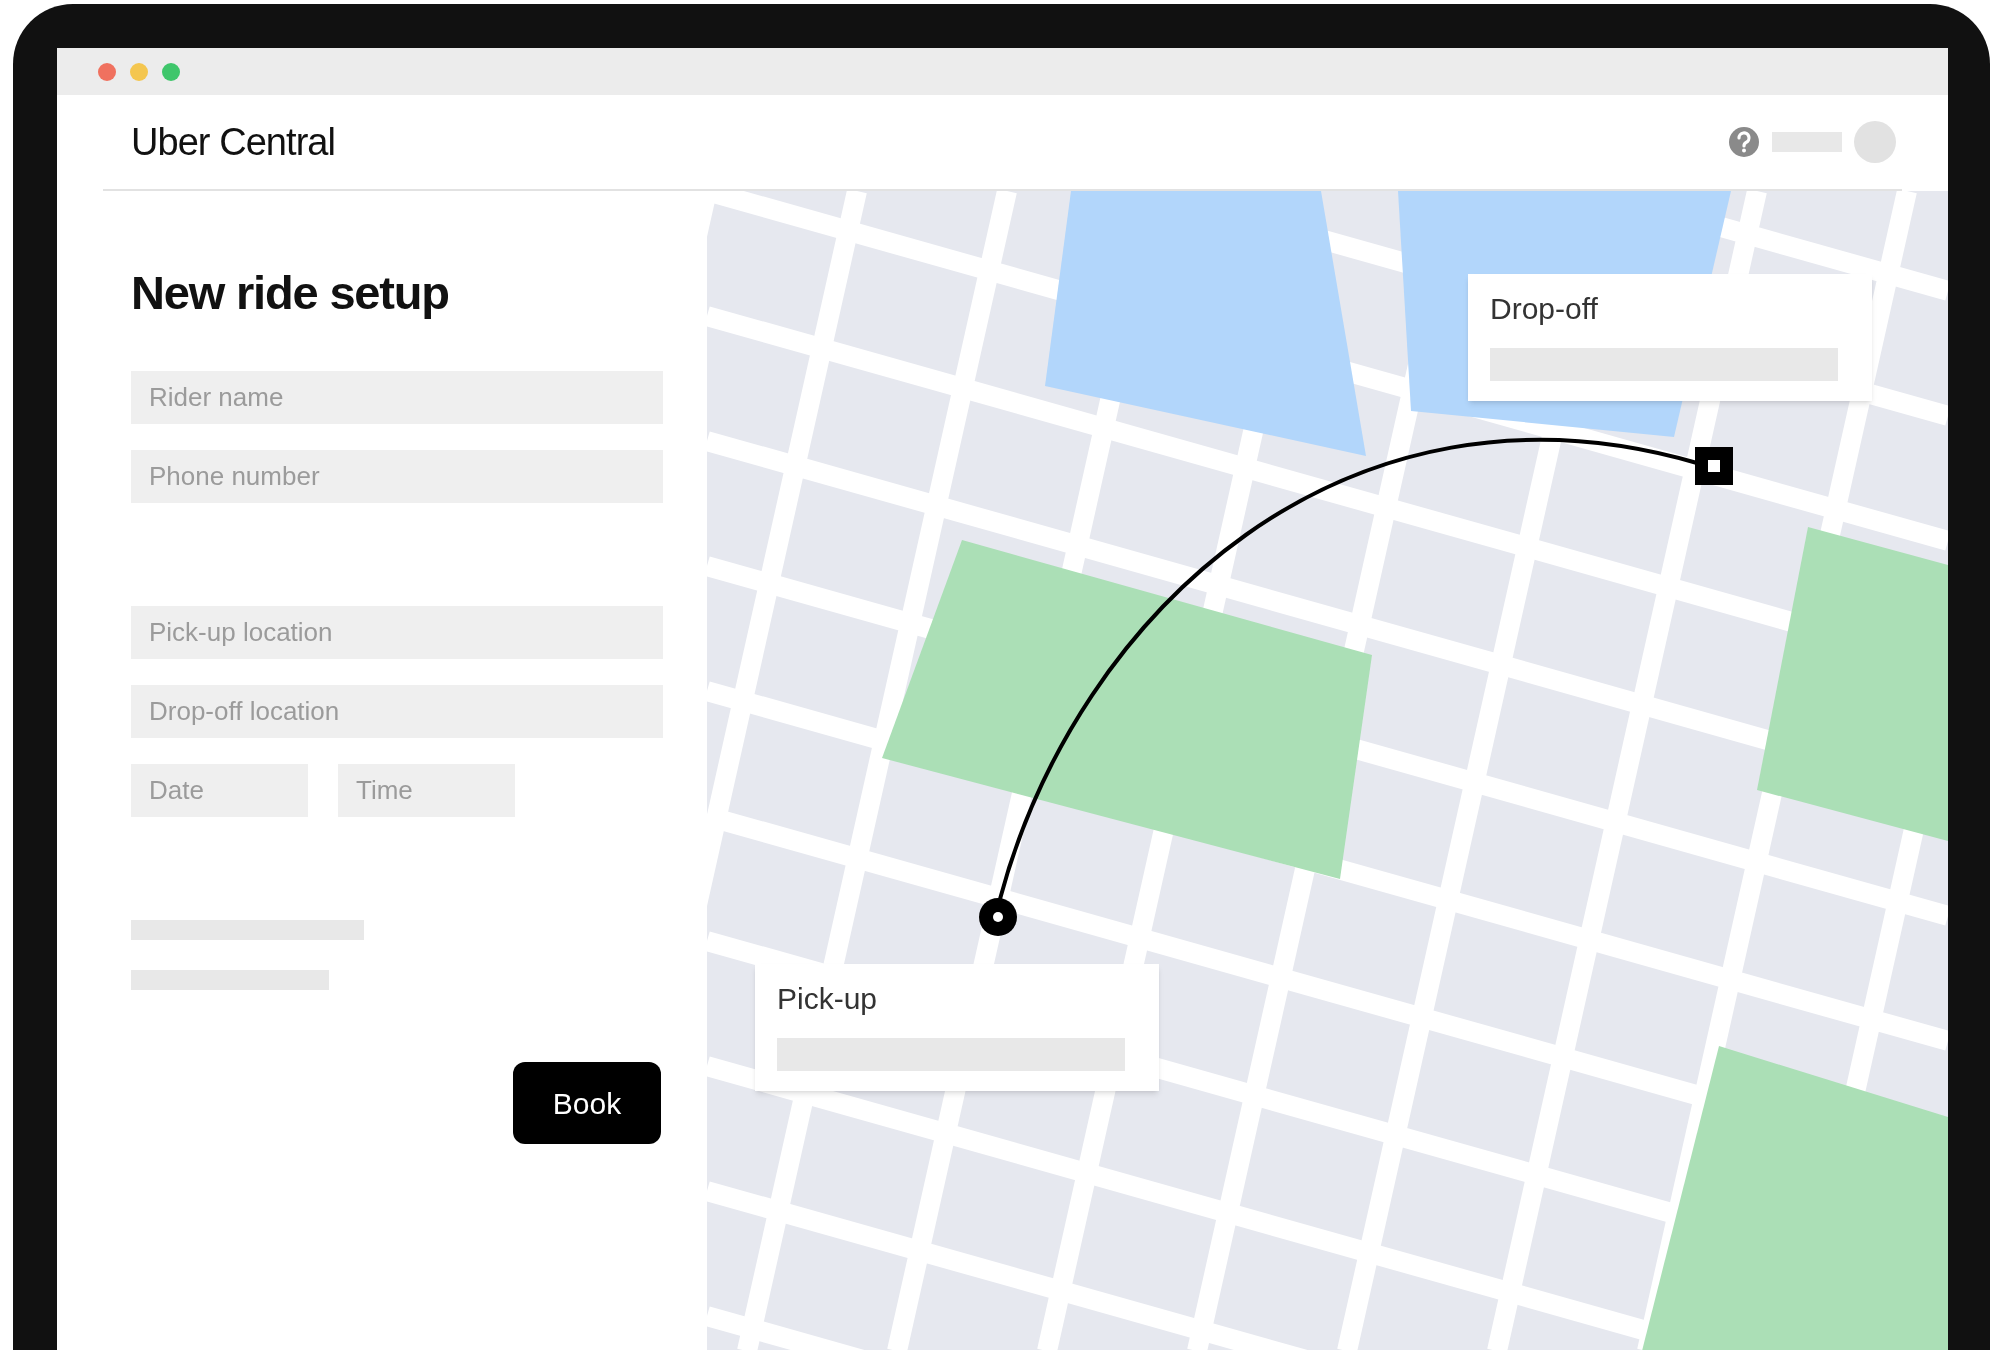  What do you see at coordinates (1875, 142) in the screenshot?
I see `avatar` at bounding box center [1875, 142].